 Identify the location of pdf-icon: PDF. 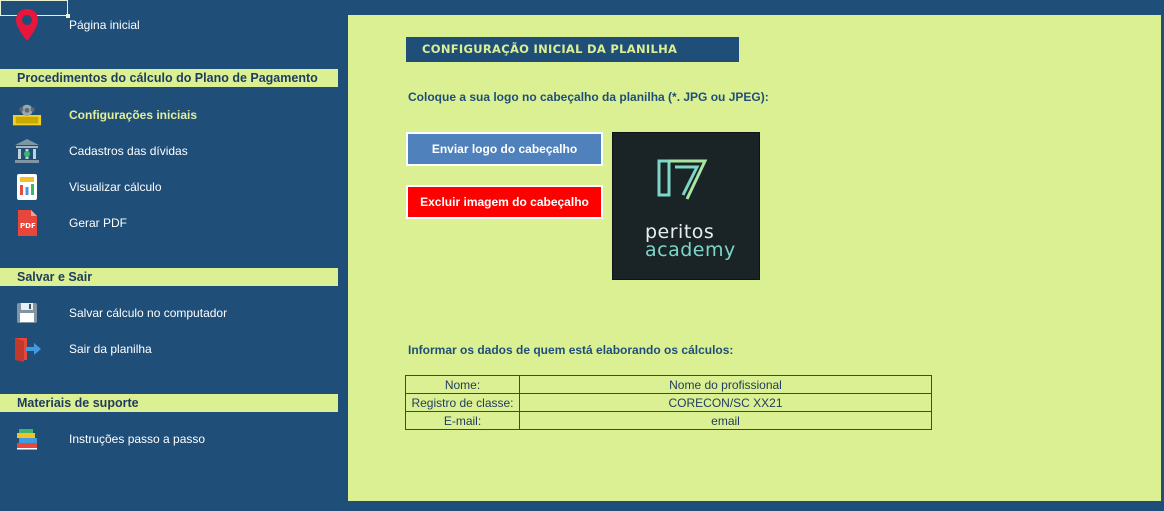
(27, 223).